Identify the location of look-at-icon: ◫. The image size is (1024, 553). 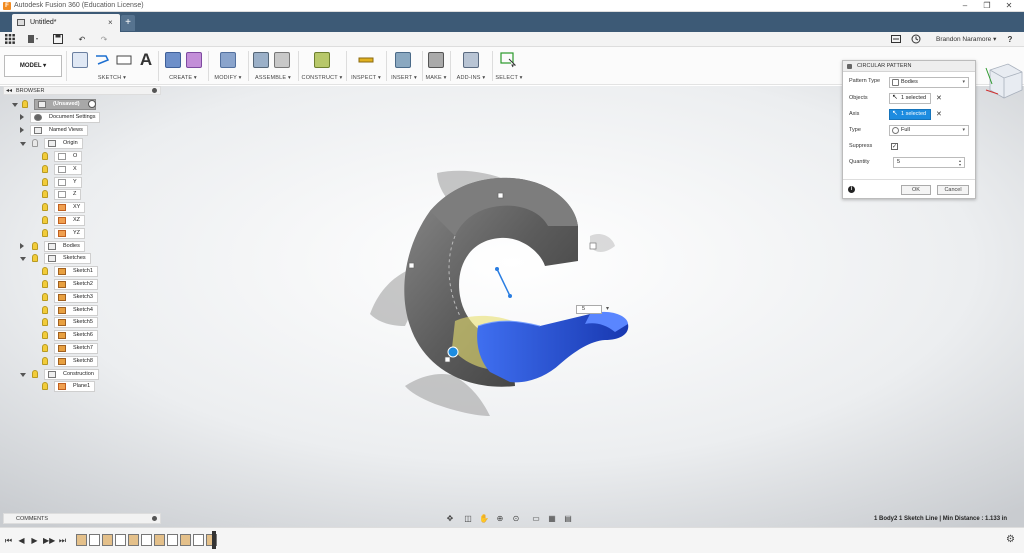
(468, 518).